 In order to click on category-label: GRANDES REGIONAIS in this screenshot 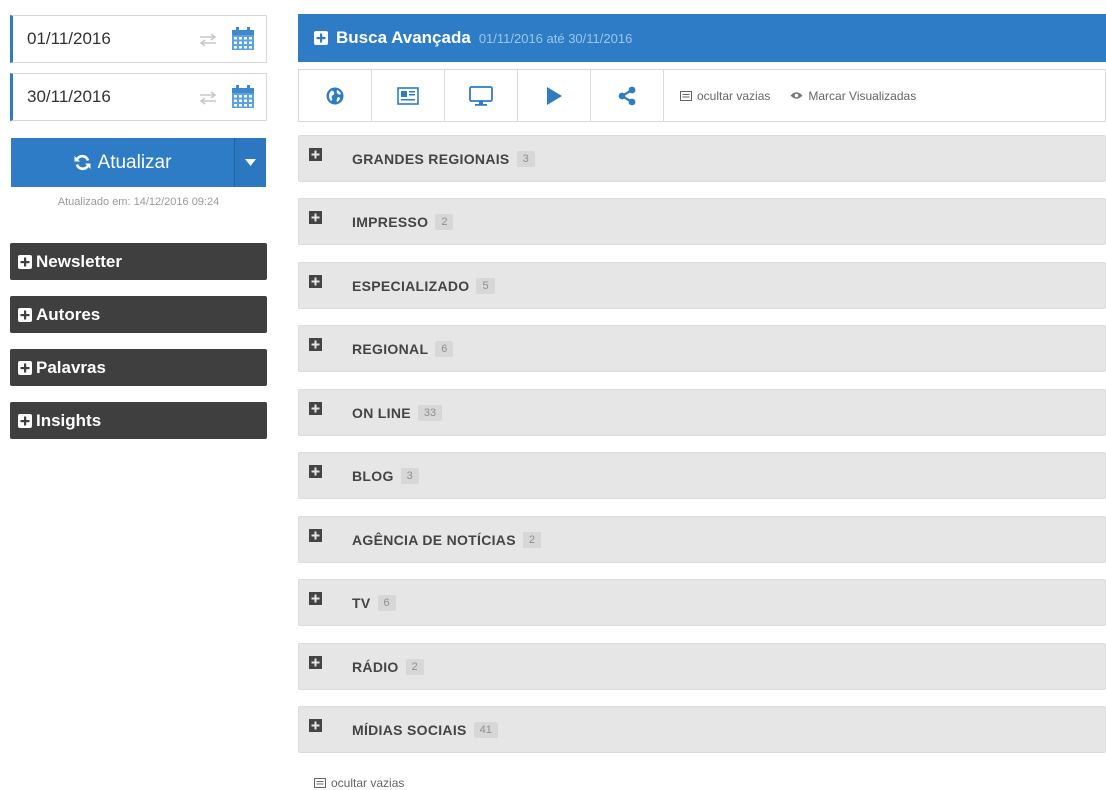, I will do `click(431, 158)`.